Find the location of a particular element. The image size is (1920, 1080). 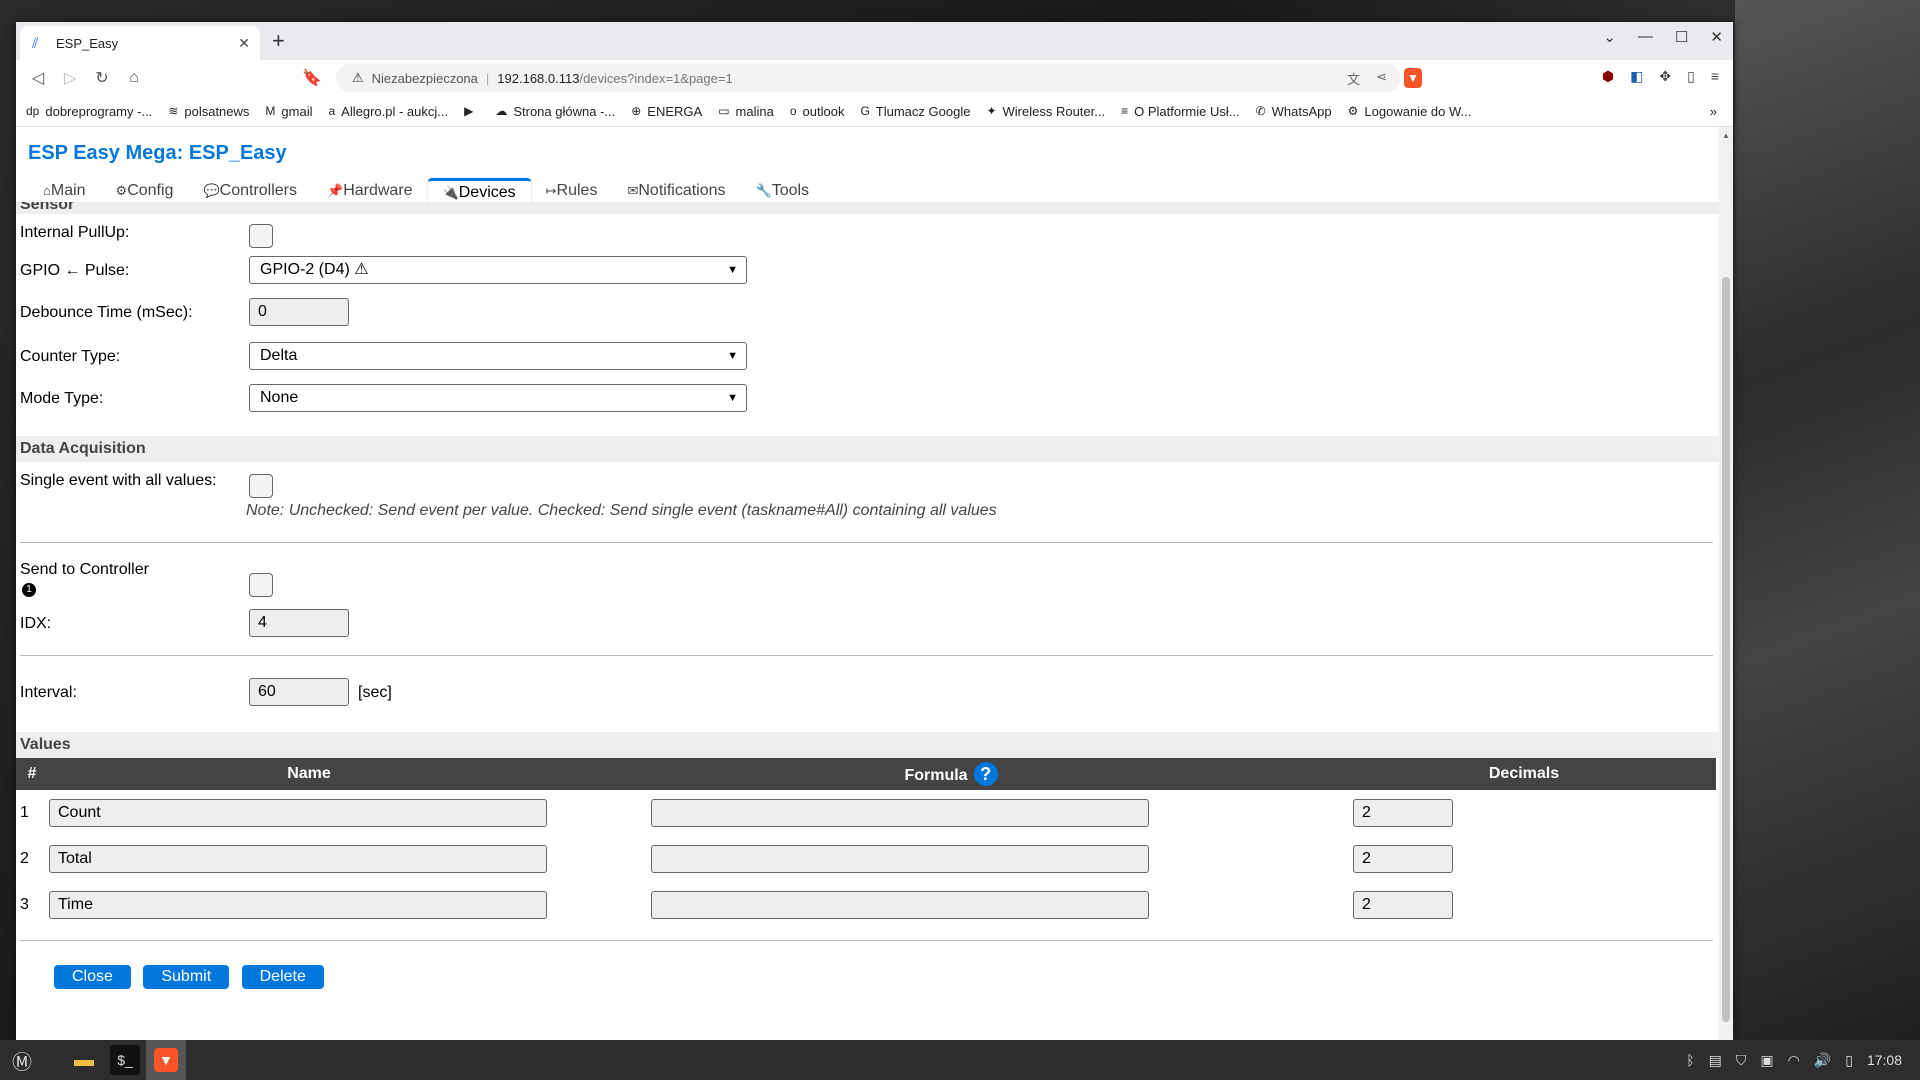

value-name-input: Time is located at coordinates (298, 905).